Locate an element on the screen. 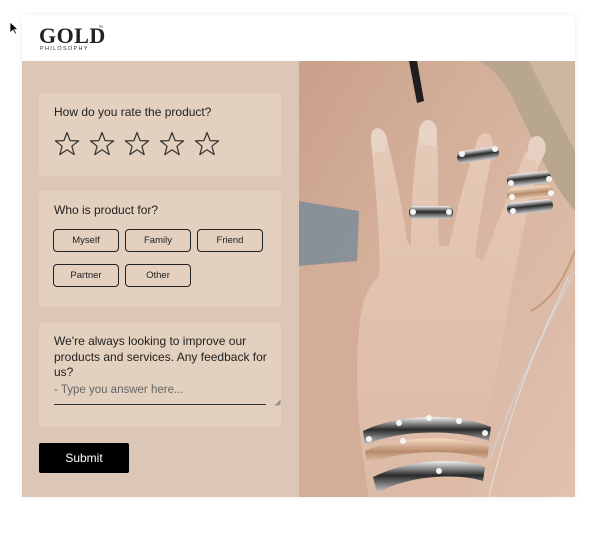 This screenshot has height=541, width=600. option-partner-button: Partner is located at coordinates (86, 275).